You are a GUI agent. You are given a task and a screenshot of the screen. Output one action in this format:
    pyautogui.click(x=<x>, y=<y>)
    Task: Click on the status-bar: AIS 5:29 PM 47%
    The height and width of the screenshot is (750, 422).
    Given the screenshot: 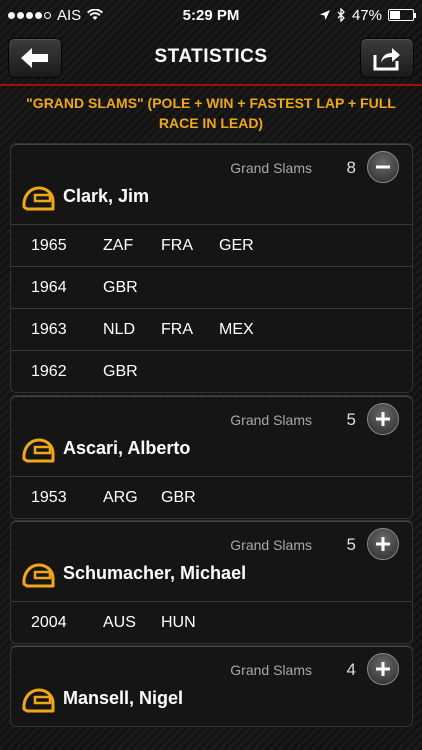 What is the action you would take?
    pyautogui.click(x=211, y=15)
    